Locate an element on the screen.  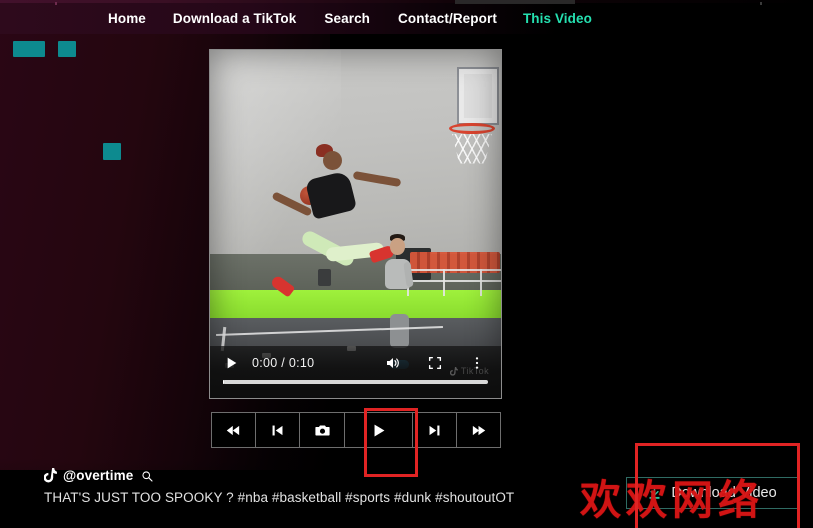
step-back-icon is located at coordinates (277, 430).